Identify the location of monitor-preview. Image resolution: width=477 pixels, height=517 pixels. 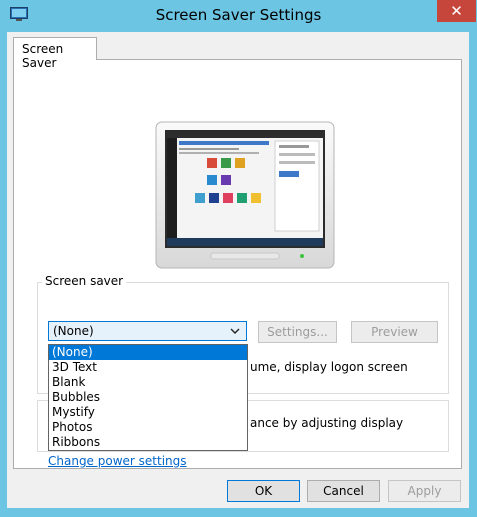
(245, 195).